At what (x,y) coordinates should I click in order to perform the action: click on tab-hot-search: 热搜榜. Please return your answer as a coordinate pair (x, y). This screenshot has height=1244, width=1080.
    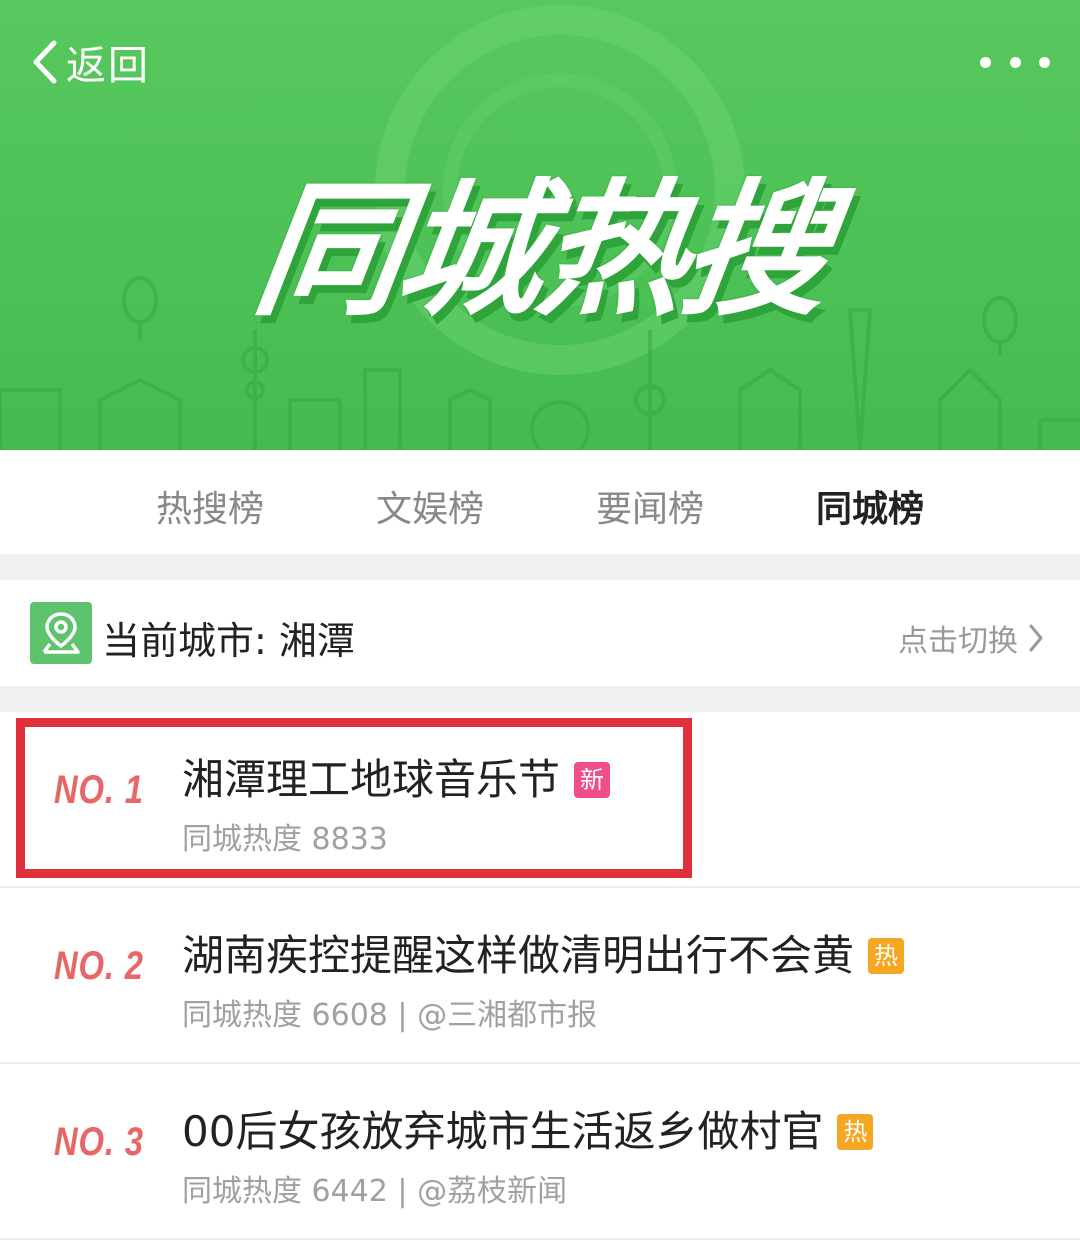
    Looking at the image, I should click on (210, 510).